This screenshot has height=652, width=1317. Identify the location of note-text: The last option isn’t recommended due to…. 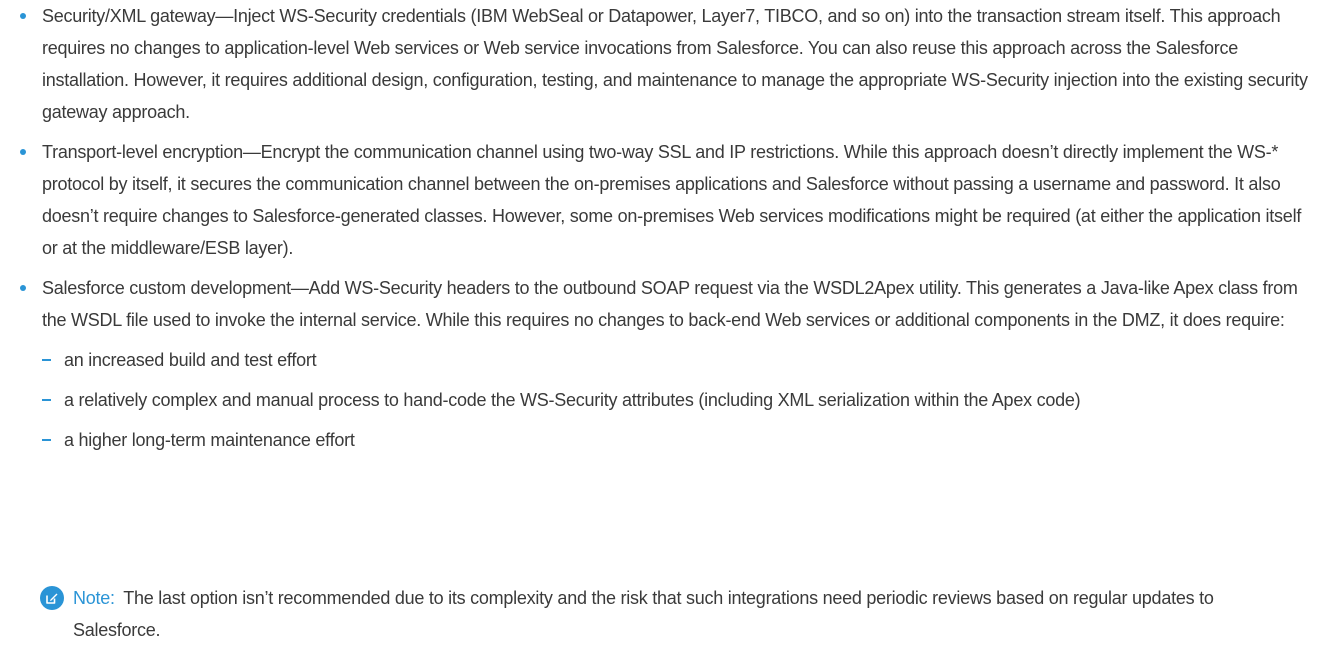
(643, 614).